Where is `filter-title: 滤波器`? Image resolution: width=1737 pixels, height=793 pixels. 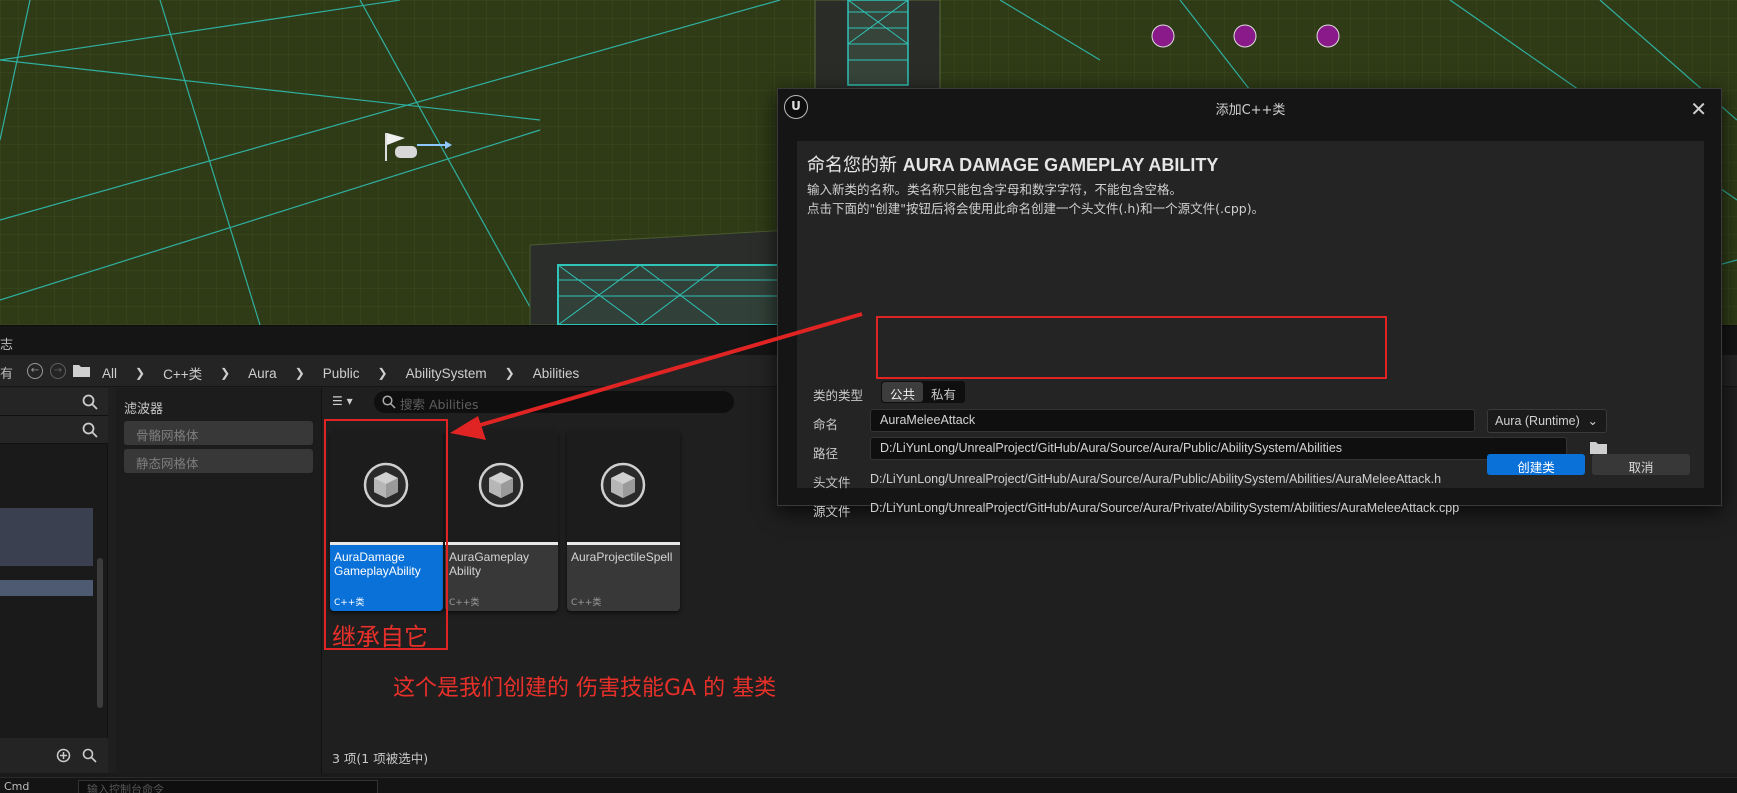
filter-title: 滤波器 is located at coordinates (144, 409).